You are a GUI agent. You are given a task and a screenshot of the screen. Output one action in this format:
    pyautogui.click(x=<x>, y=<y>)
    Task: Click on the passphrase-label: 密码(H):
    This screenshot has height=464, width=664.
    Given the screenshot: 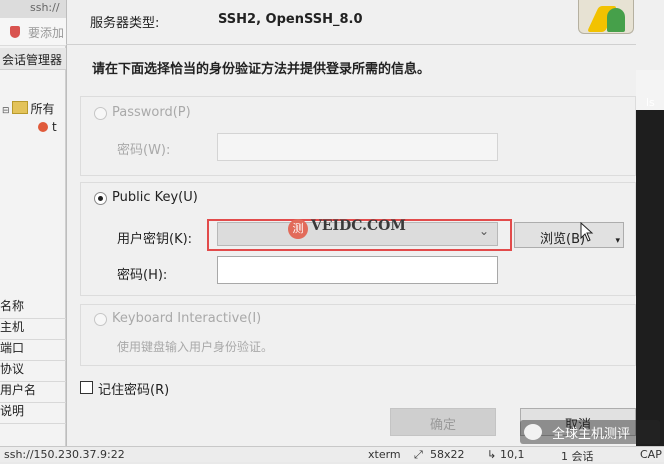 What is the action you would take?
    pyautogui.click(x=142, y=275)
    